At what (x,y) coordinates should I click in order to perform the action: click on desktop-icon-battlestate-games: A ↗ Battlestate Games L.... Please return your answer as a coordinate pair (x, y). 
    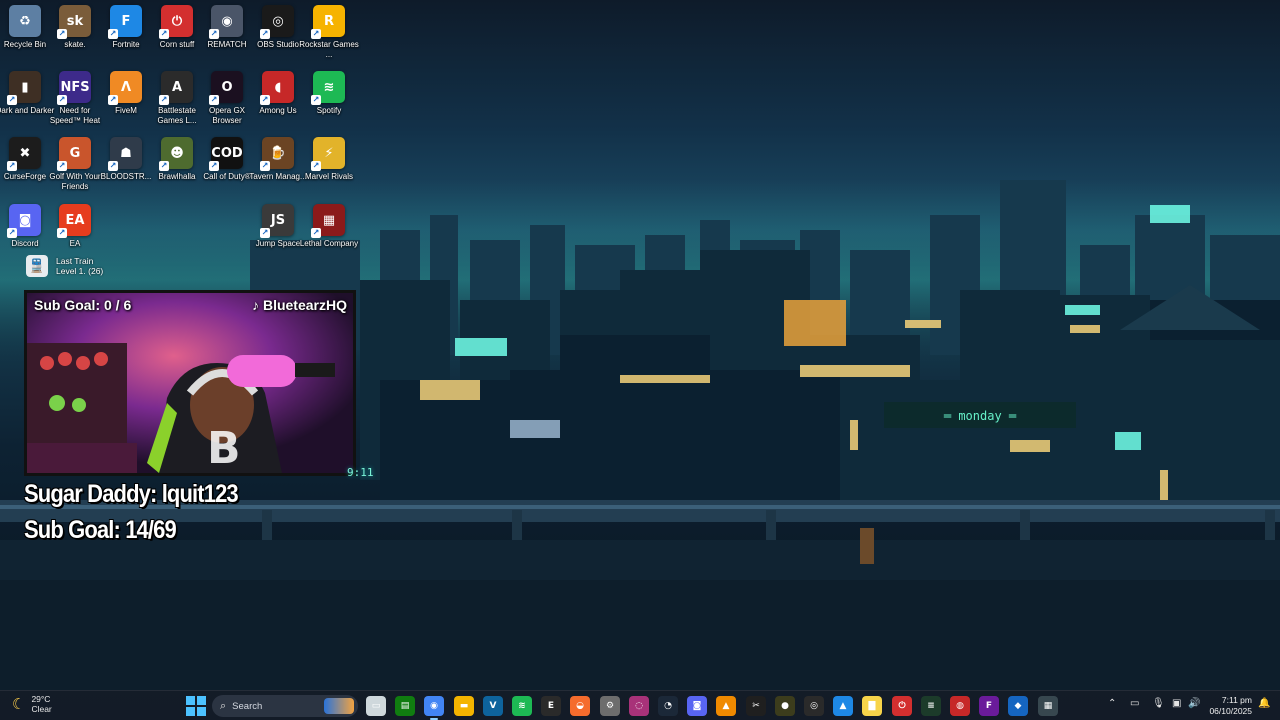
    Looking at the image, I should click on (177, 104).